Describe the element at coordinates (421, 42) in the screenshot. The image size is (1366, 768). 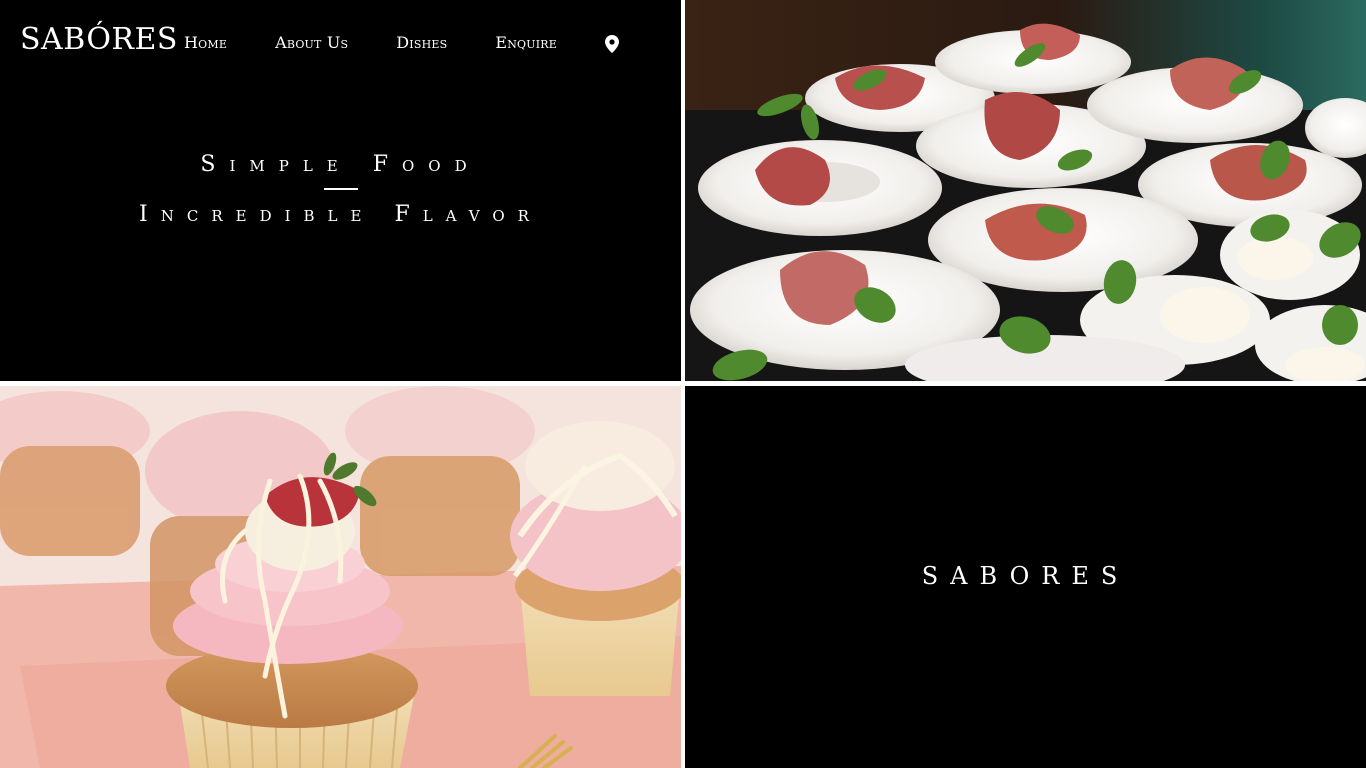
I see `nav-dishes-link: Dishes` at that location.